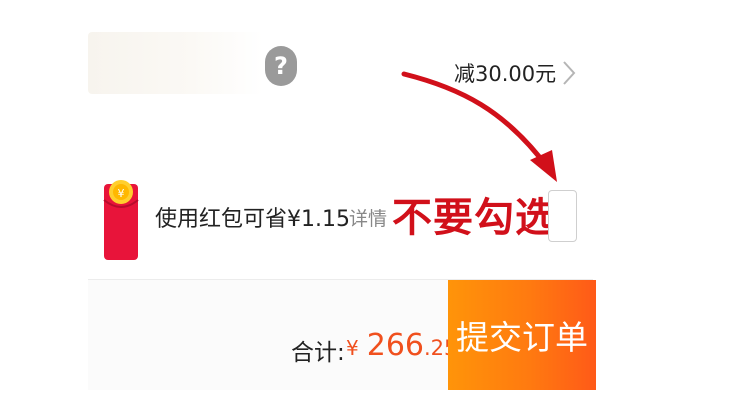 The width and height of the screenshot is (732, 416). Describe the element at coordinates (318, 353) in the screenshot. I see `total-label: 合计:` at that location.